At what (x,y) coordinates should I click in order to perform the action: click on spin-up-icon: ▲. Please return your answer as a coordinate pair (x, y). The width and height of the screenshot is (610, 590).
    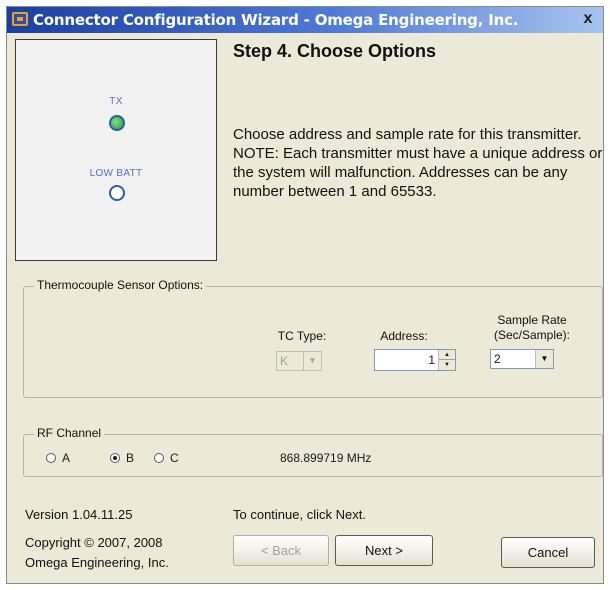
    Looking at the image, I should click on (447, 355).